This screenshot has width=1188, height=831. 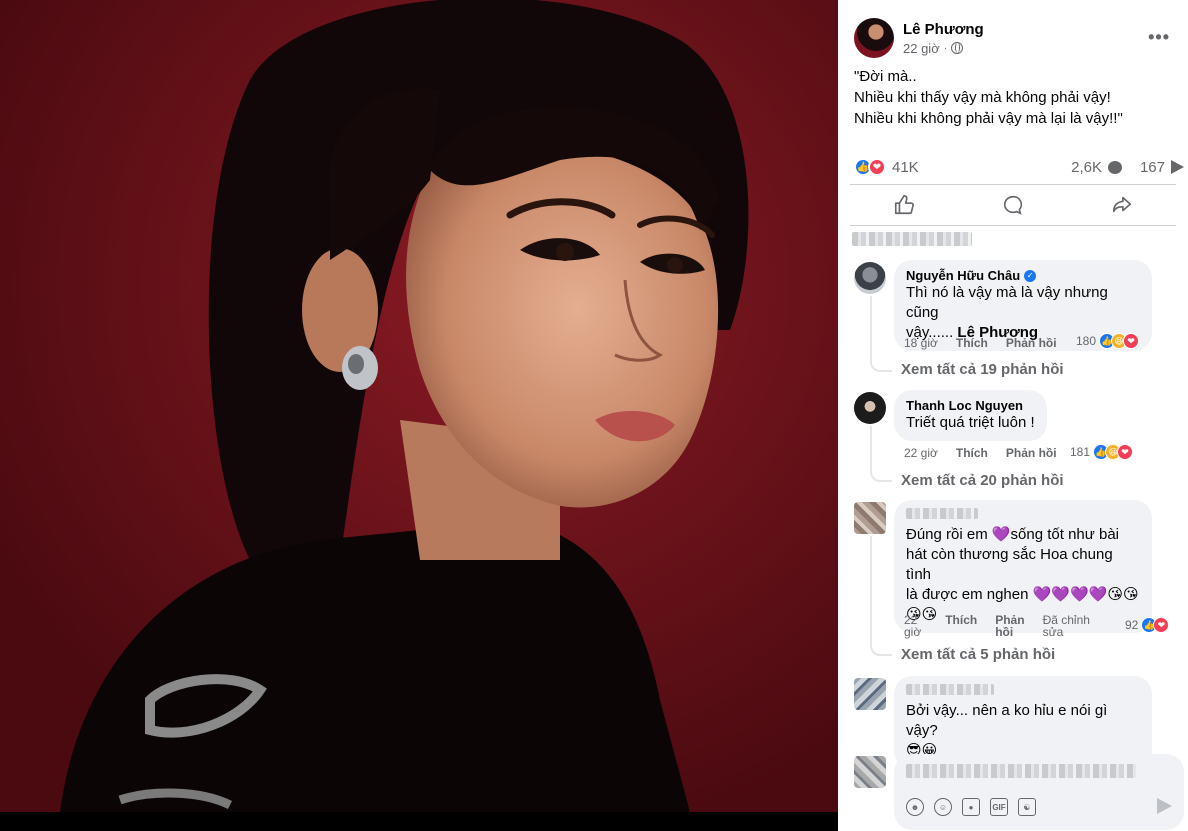 I want to click on scrollbar, so click(x=1186, y=415).